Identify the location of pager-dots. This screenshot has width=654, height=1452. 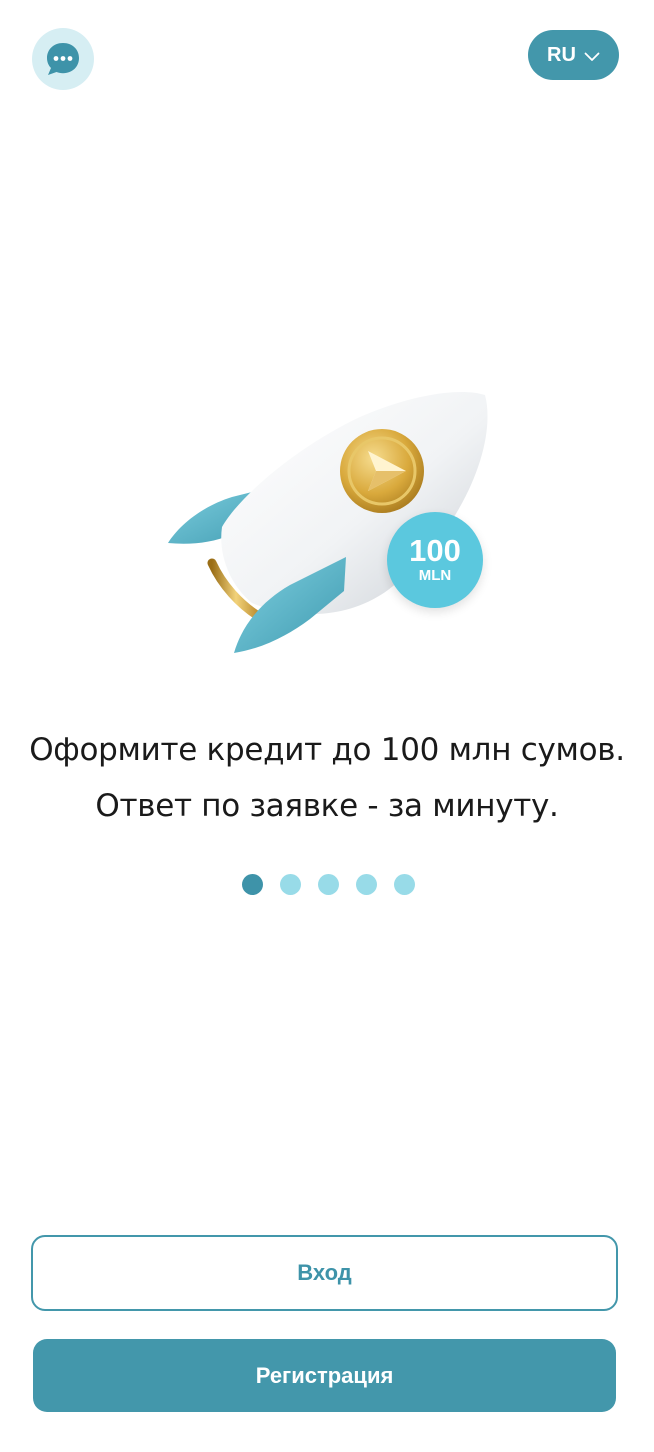
(327, 884).